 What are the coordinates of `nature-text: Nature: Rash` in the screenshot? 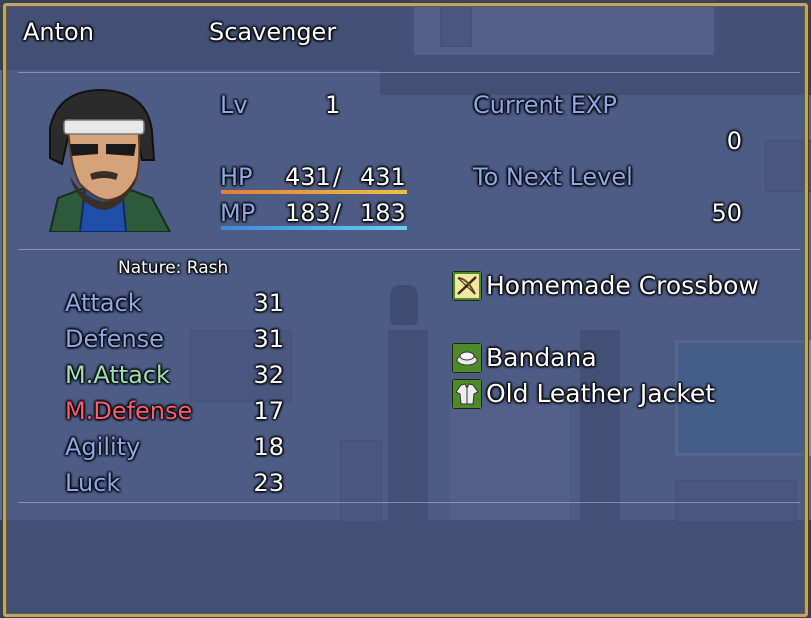 It's located at (173, 268).